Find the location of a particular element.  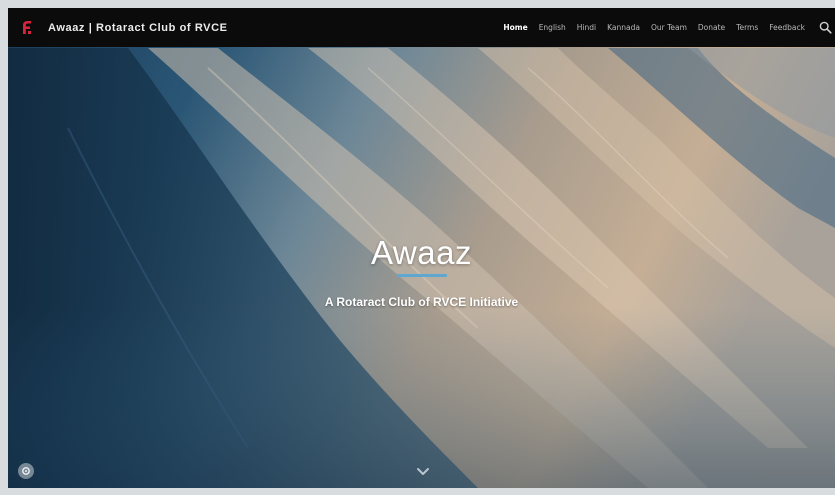

search-icon is located at coordinates (825, 27).